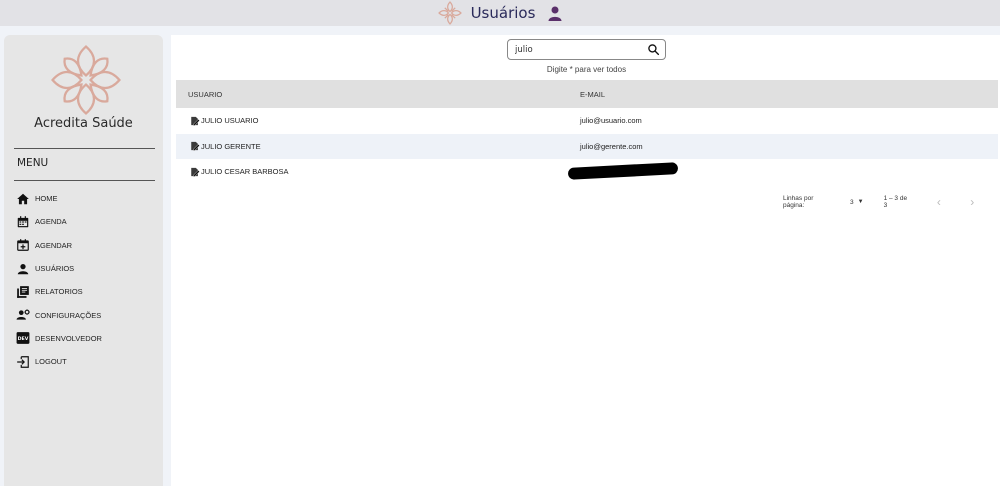 The height and width of the screenshot is (486, 1000). I want to click on sidebar-item-configuracoes: CONFIGURAÇÕES, so click(86, 314).